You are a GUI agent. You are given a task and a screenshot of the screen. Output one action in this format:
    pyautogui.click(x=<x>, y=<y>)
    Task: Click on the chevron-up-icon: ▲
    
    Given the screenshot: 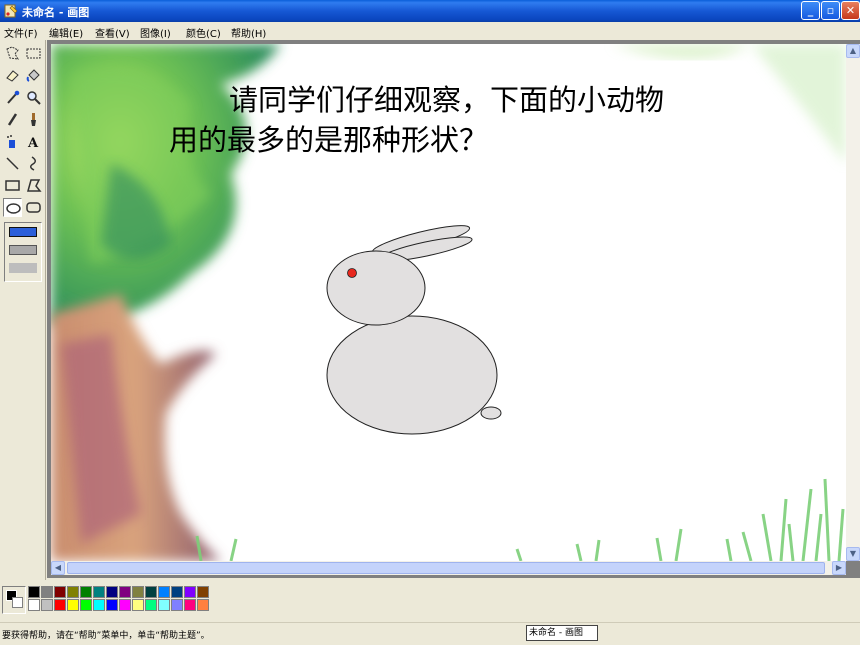 What is the action you would take?
    pyautogui.click(x=853, y=50)
    